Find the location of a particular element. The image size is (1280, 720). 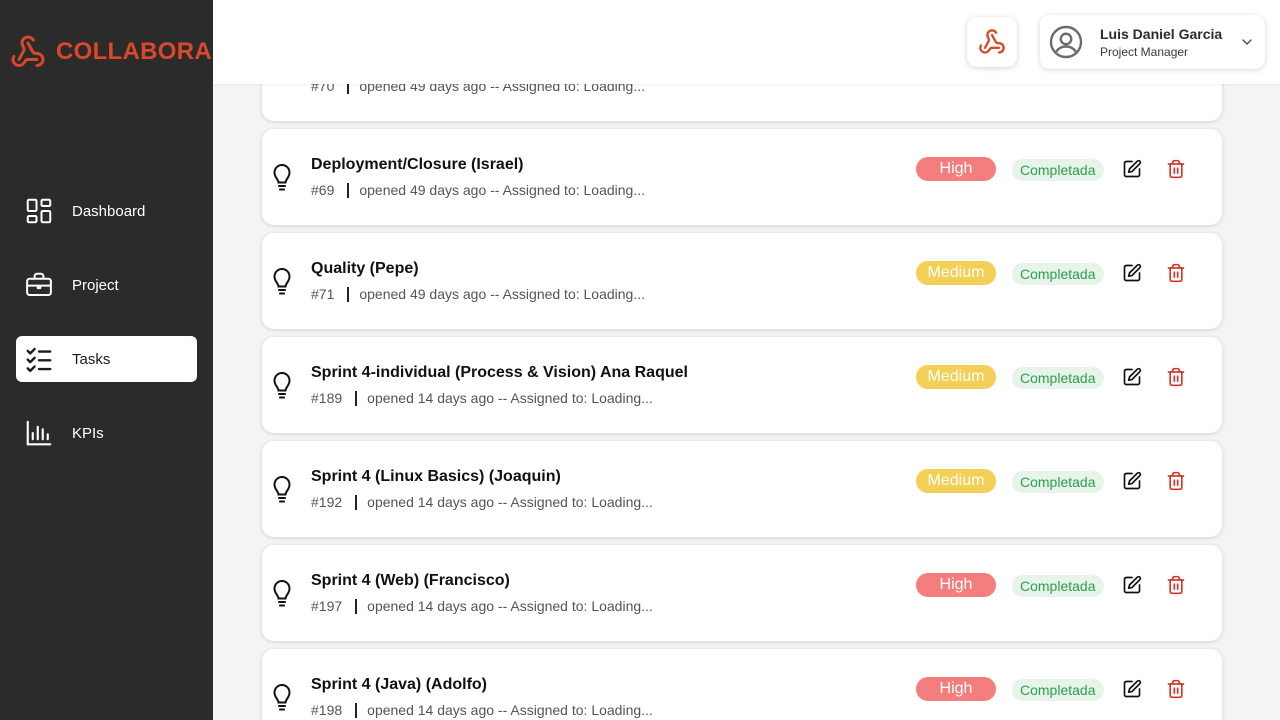

top-header: Luis Daniel Garcia Project Manager is located at coordinates (746, 42).